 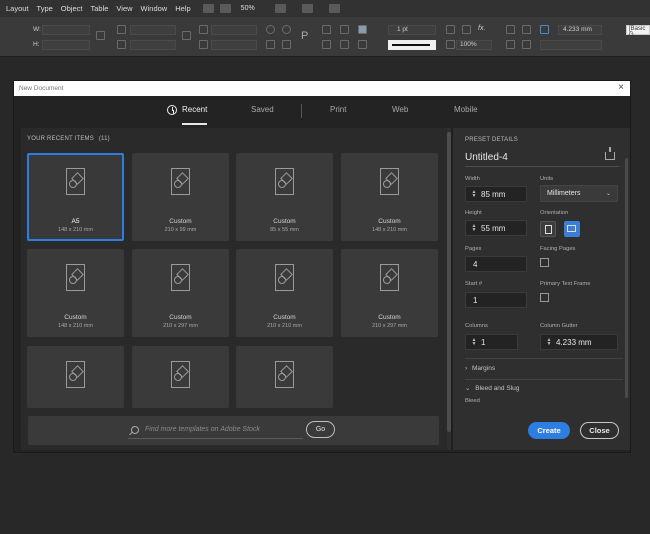 What do you see at coordinates (326, 29) in the screenshot?
I see `select-container-icon` at bounding box center [326, 29].